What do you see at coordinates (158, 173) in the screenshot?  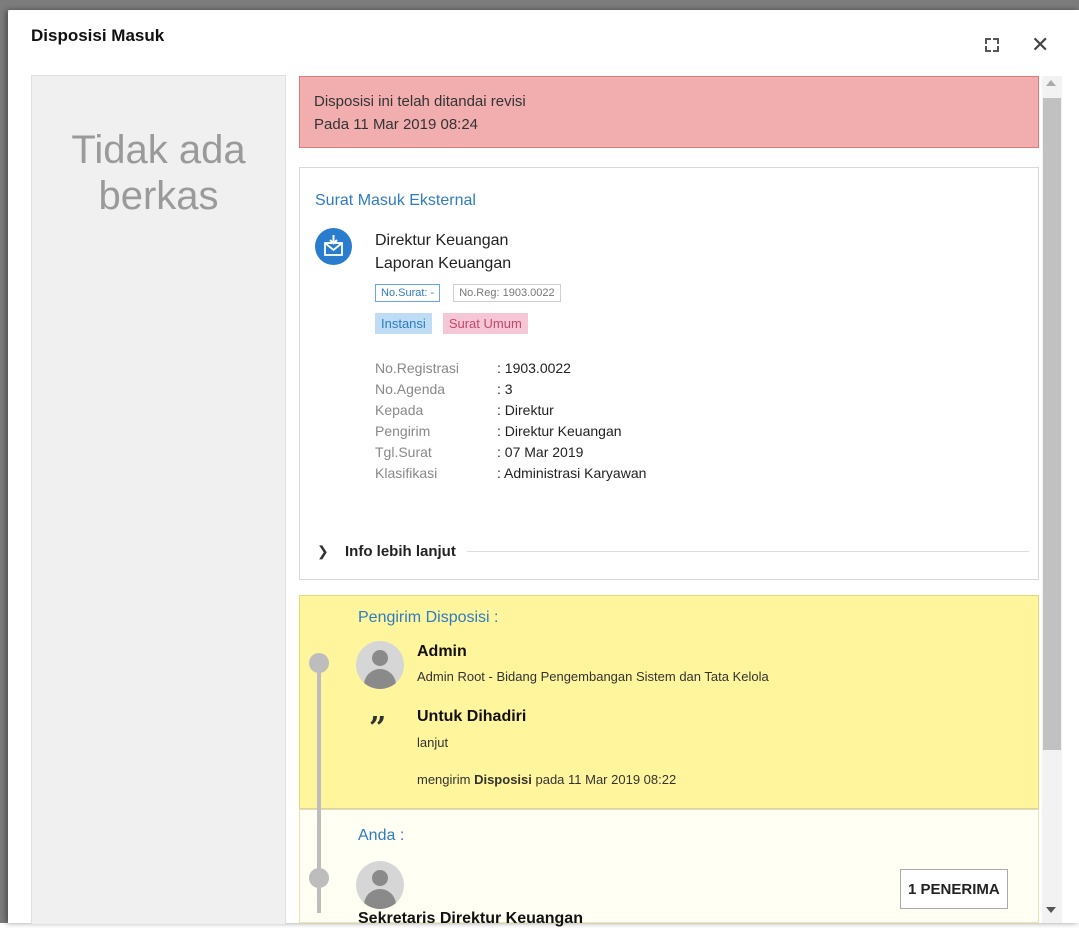 I see `no-file-message: Tidak ada berkas` at bounding box center [158, 173].